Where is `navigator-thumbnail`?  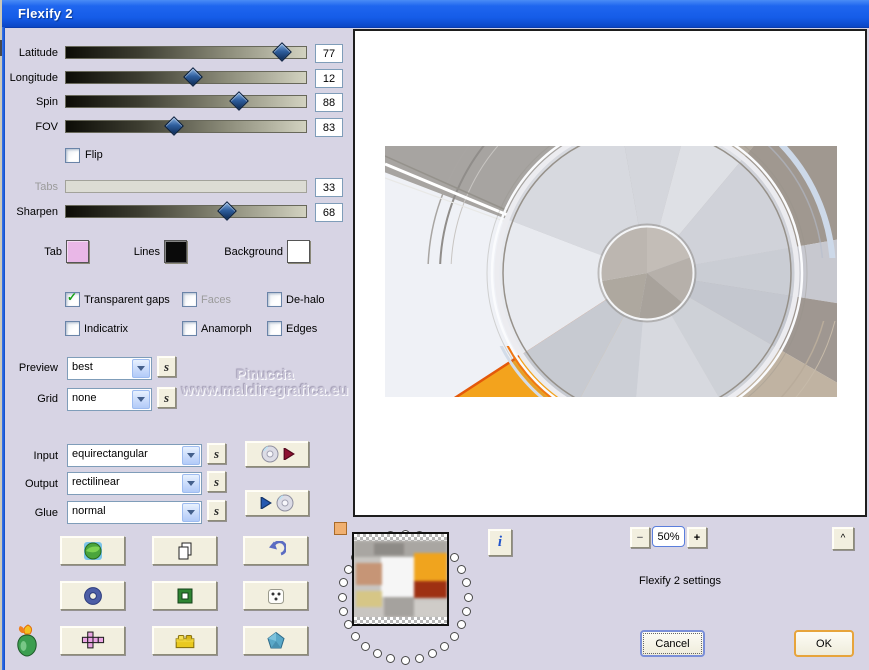
navigator-thumbnail is located at coordinates (400, 579).